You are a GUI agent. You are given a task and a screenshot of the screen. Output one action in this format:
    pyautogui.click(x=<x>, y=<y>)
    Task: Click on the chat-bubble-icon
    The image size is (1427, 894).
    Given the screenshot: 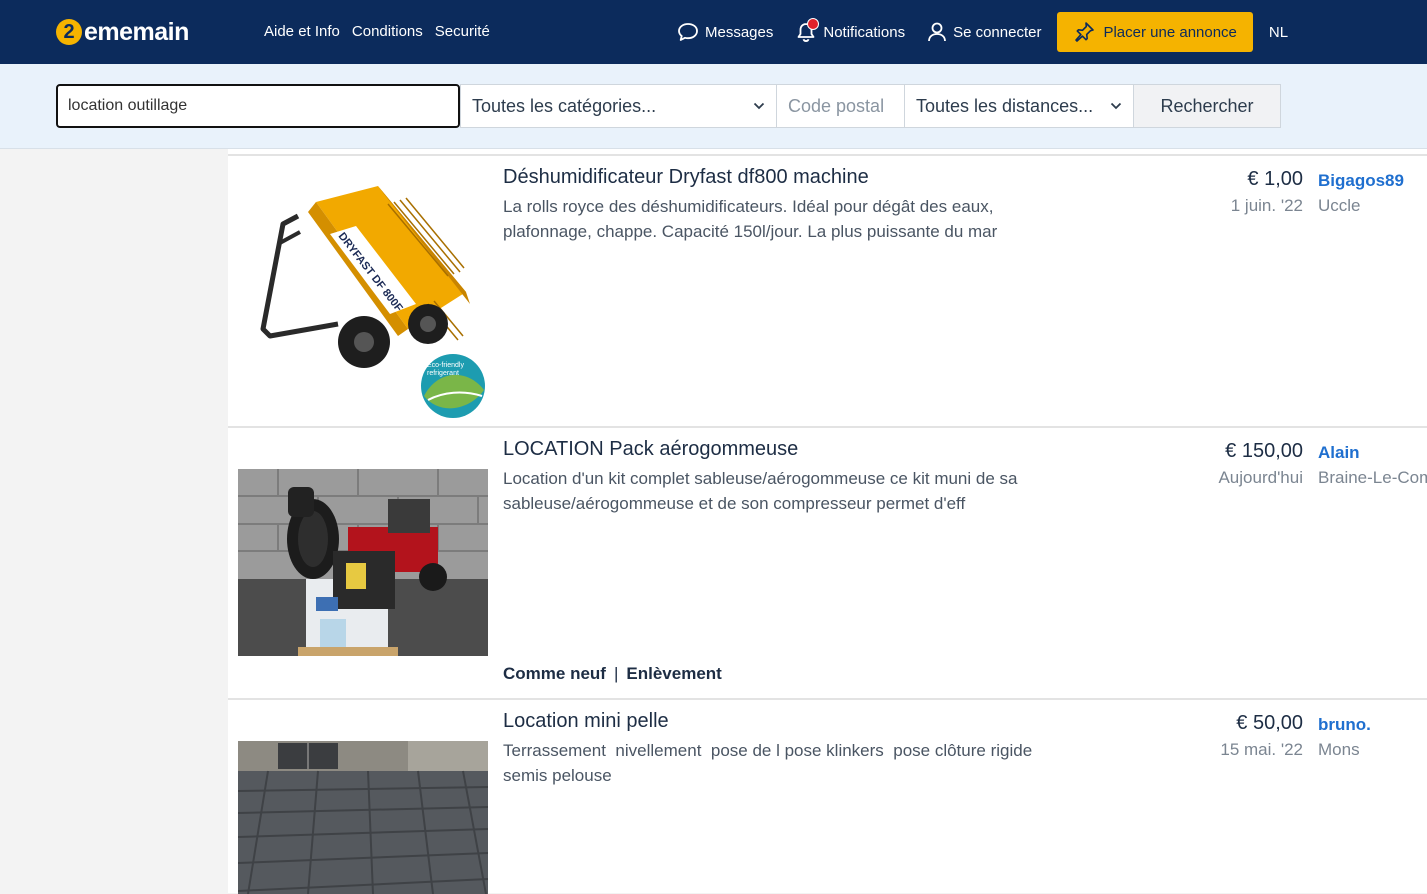 What is the action you would take?
    pyautogui.click(x=688, y=32)
    